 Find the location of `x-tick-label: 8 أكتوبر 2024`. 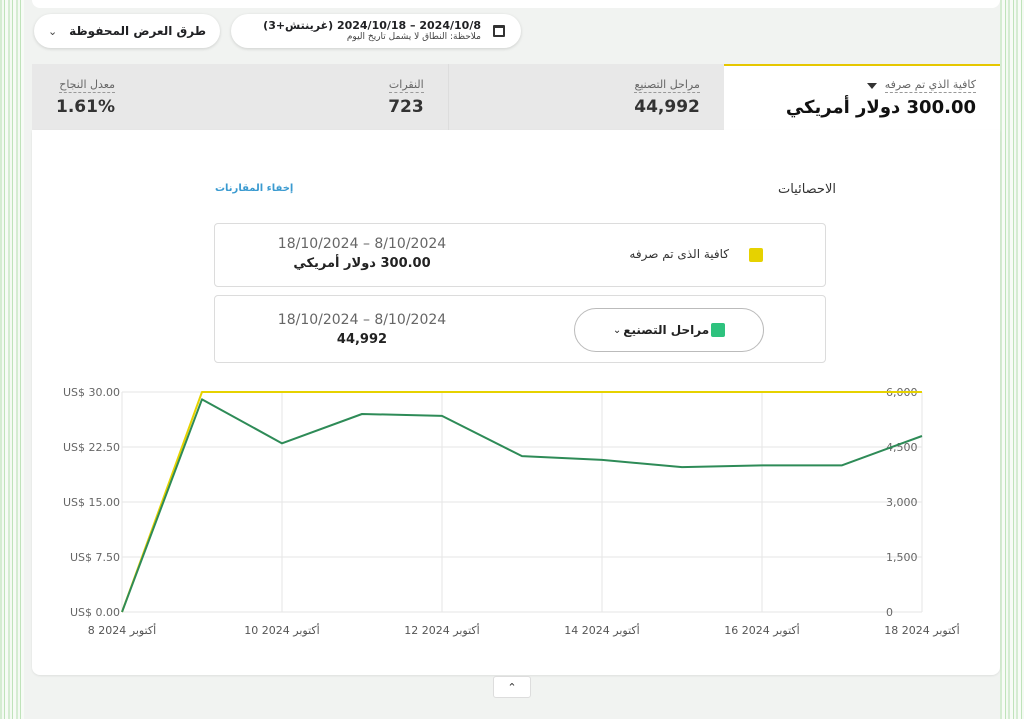

x-tick-label: 8 أكتوبر 2024 is located at coordinates (122, 630).